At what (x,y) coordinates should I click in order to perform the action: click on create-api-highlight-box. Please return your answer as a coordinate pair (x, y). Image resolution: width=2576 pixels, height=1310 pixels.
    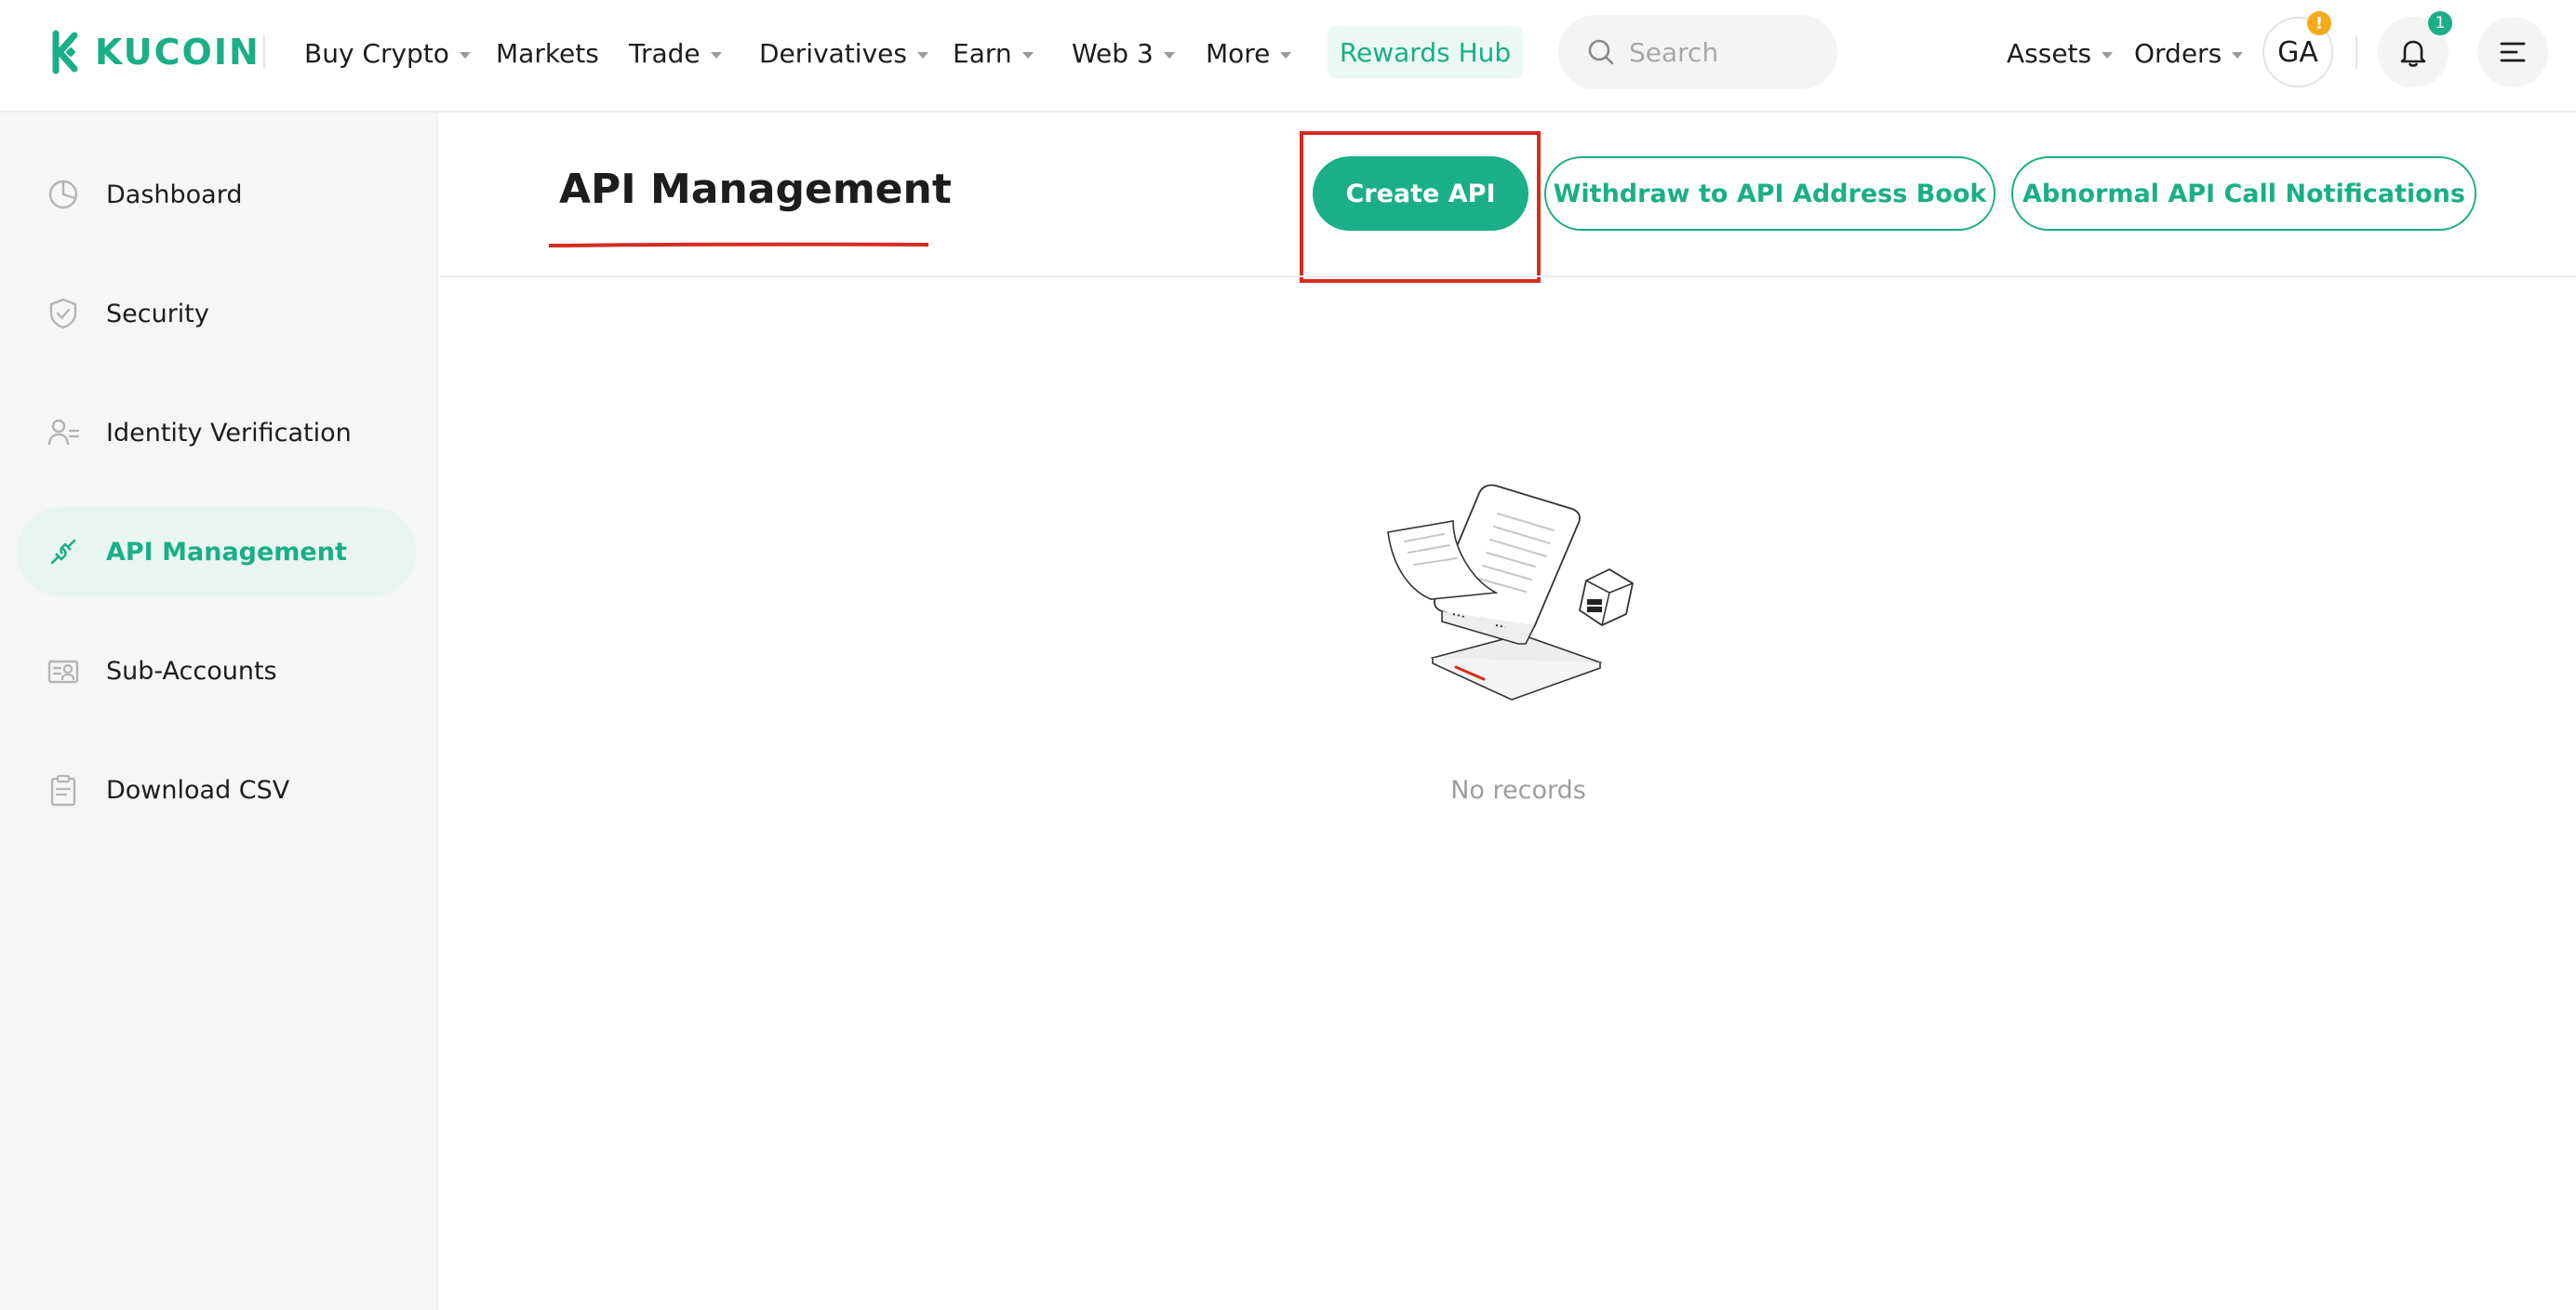
    Looking at the image, I should click on (1420, 207).